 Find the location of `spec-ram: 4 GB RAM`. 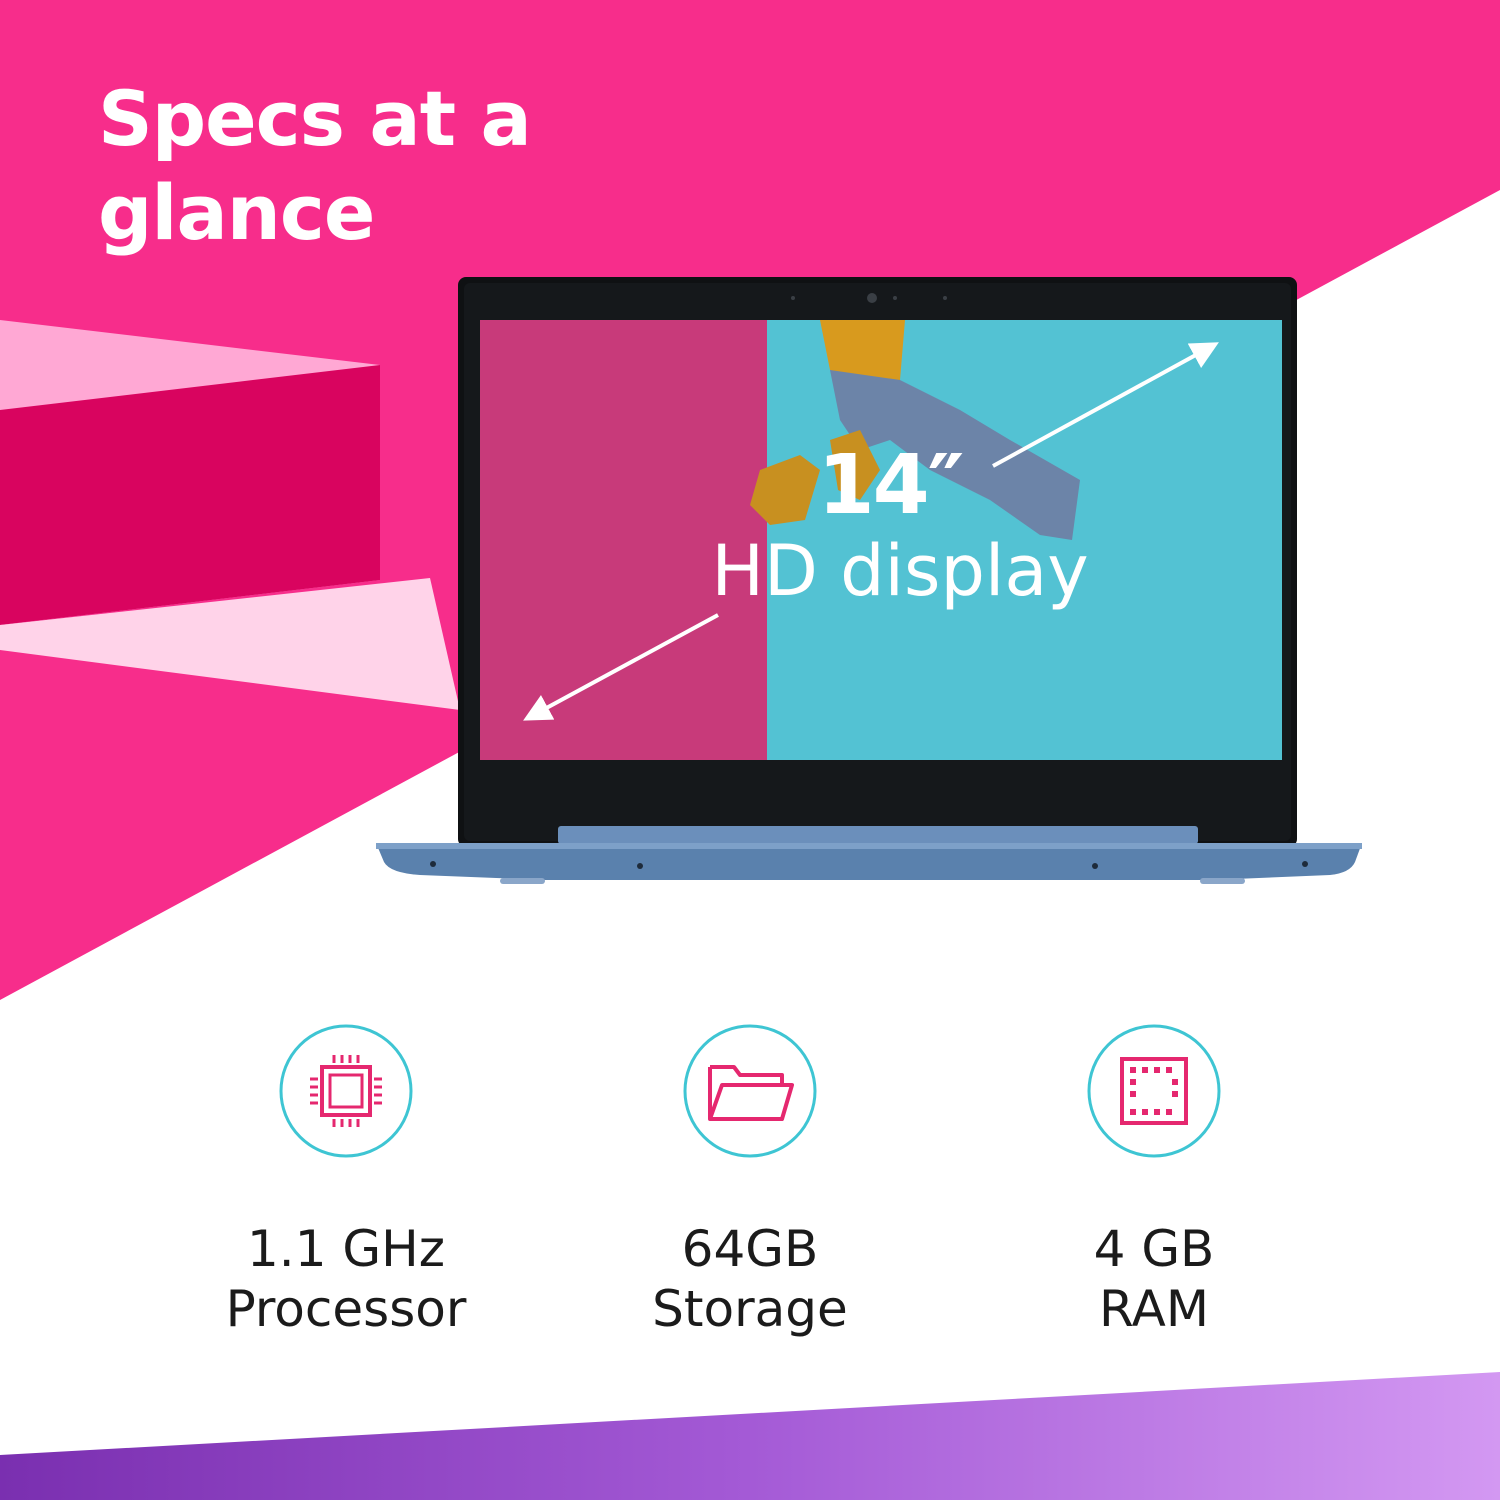

spec-ram: 4 GB RAM is located at coordinates (1154, 1181).